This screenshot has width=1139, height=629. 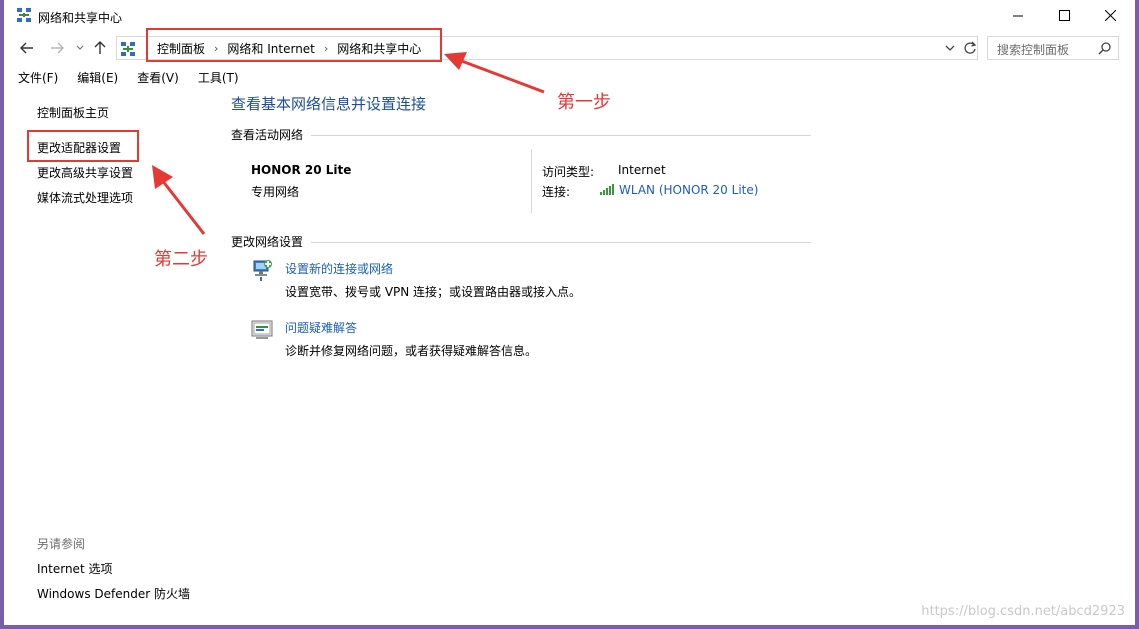 What do you see at coordinates (181, 259) in the screenshot?
I see `annotation-step2-label: 第二步` at bounding box center [181, 259].